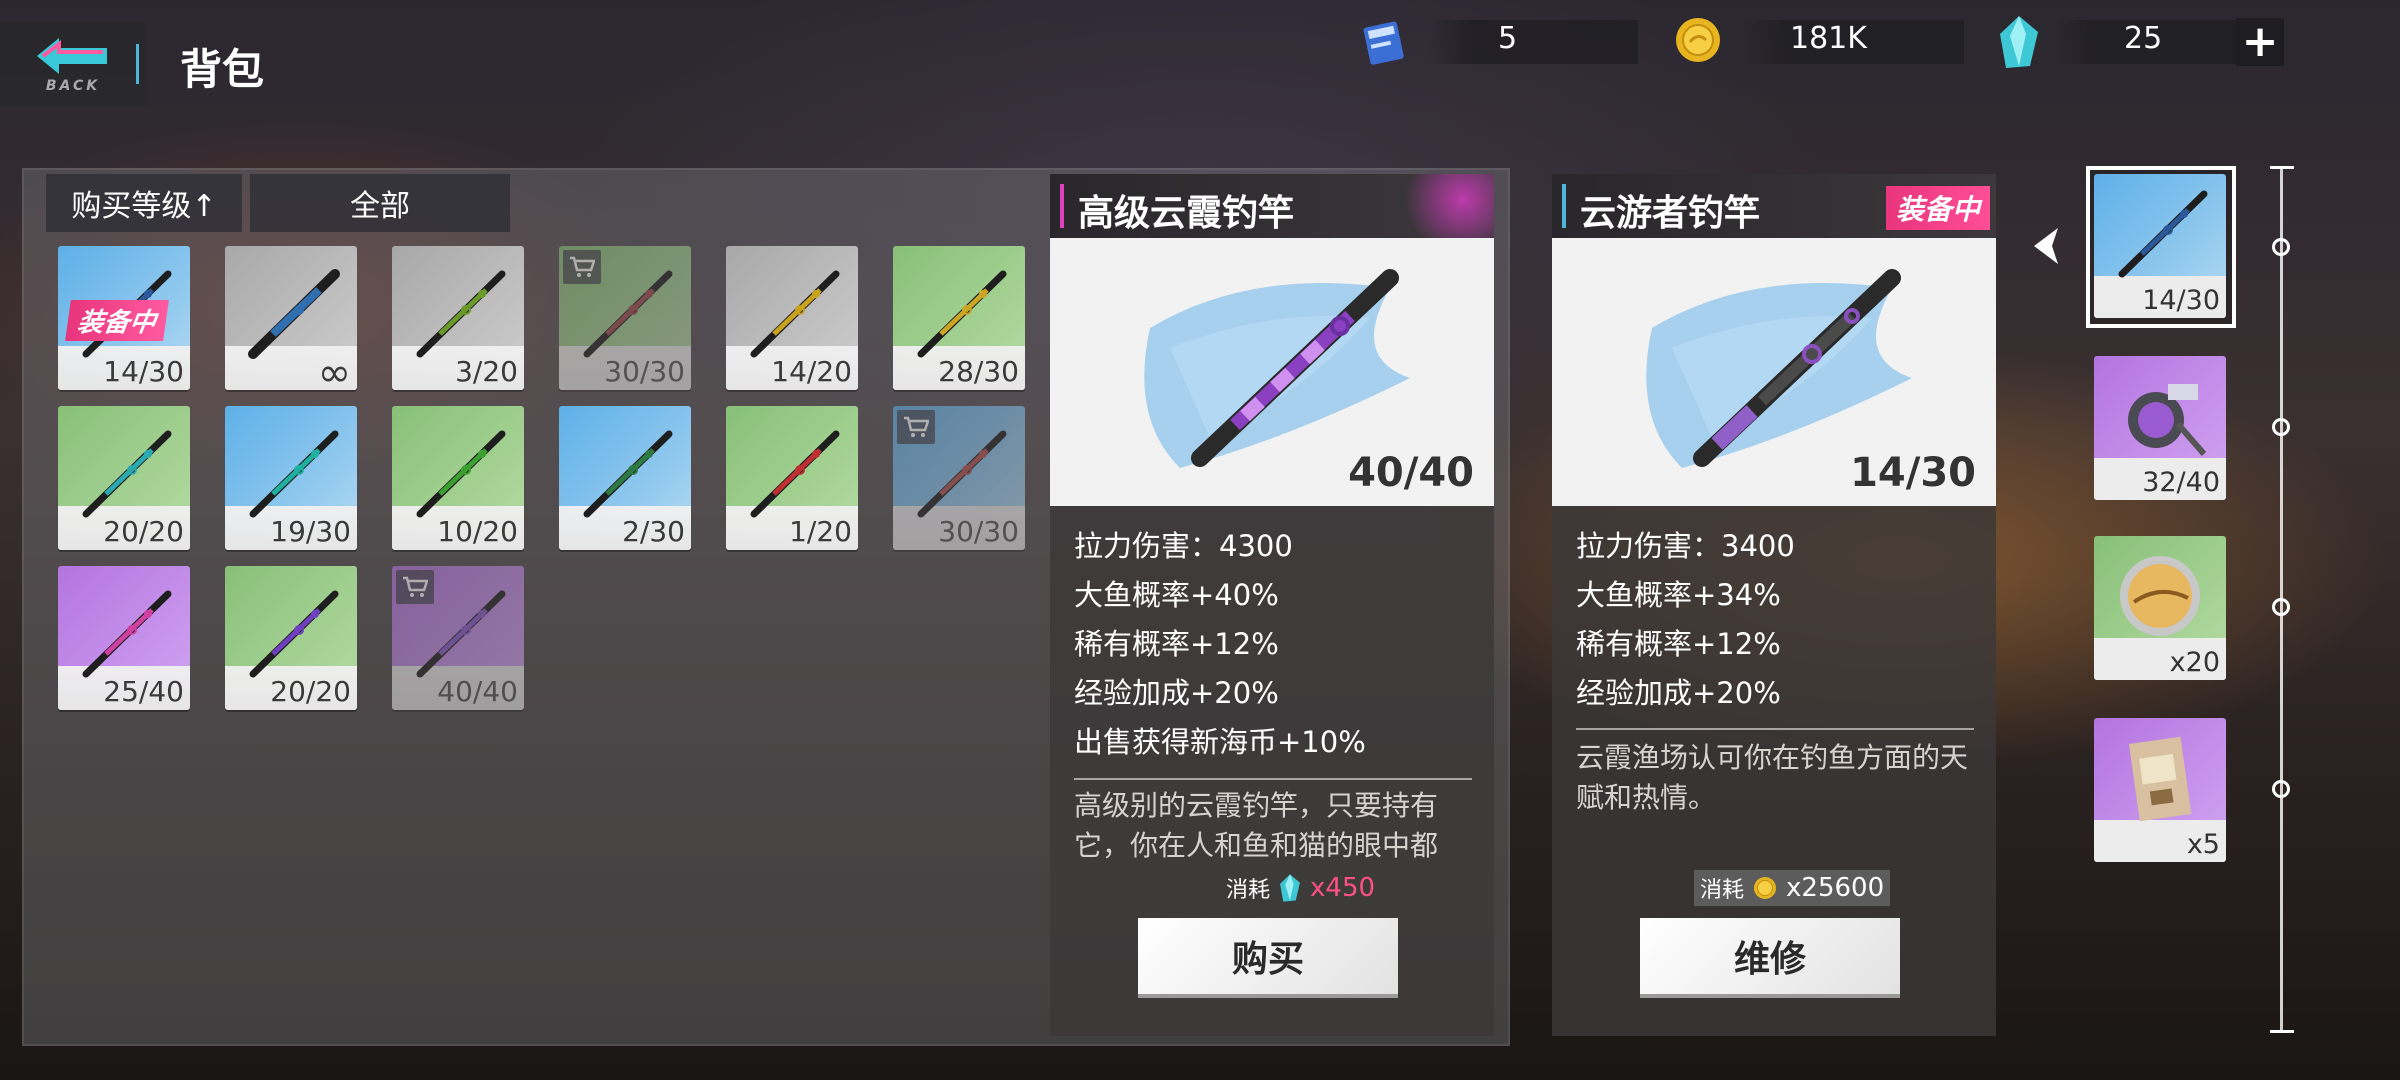 The width and height of the screenshot is (2400, 1080). I want to click on inventory-item: 2/30, so click(625, 478).